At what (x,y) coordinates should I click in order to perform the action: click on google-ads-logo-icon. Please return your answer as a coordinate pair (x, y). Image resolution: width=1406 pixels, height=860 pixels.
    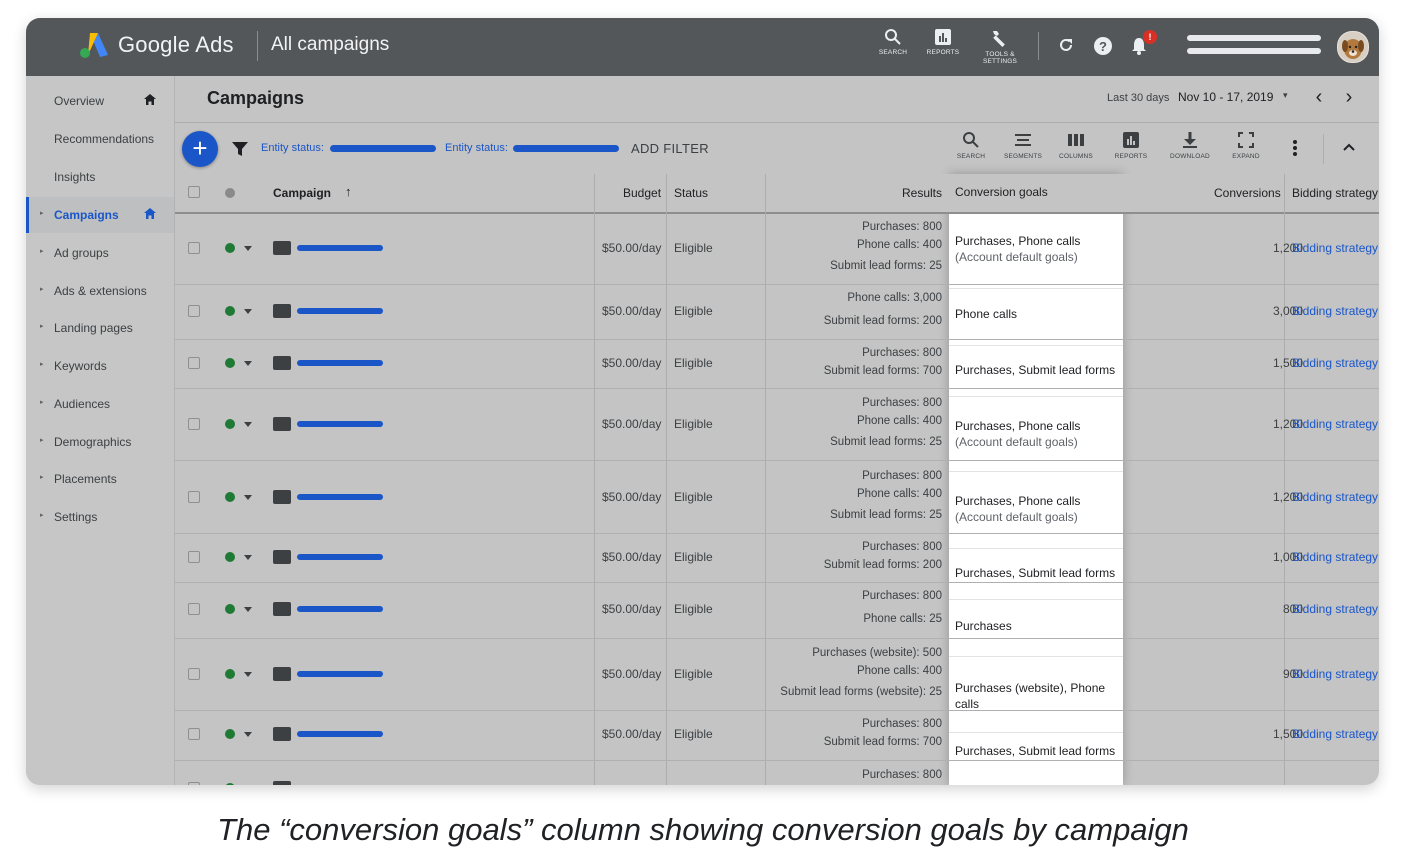
    Looking at the image, I should click on (94, 45).